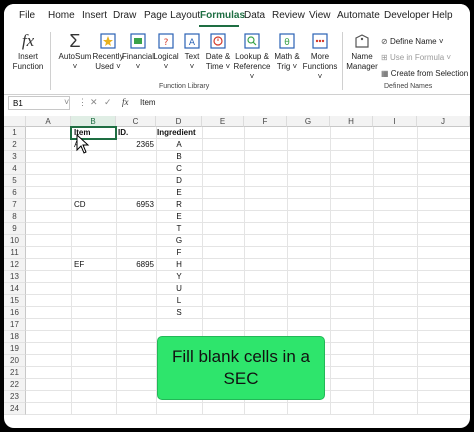  I want to click on cell-d4: C, so click(179, 169).